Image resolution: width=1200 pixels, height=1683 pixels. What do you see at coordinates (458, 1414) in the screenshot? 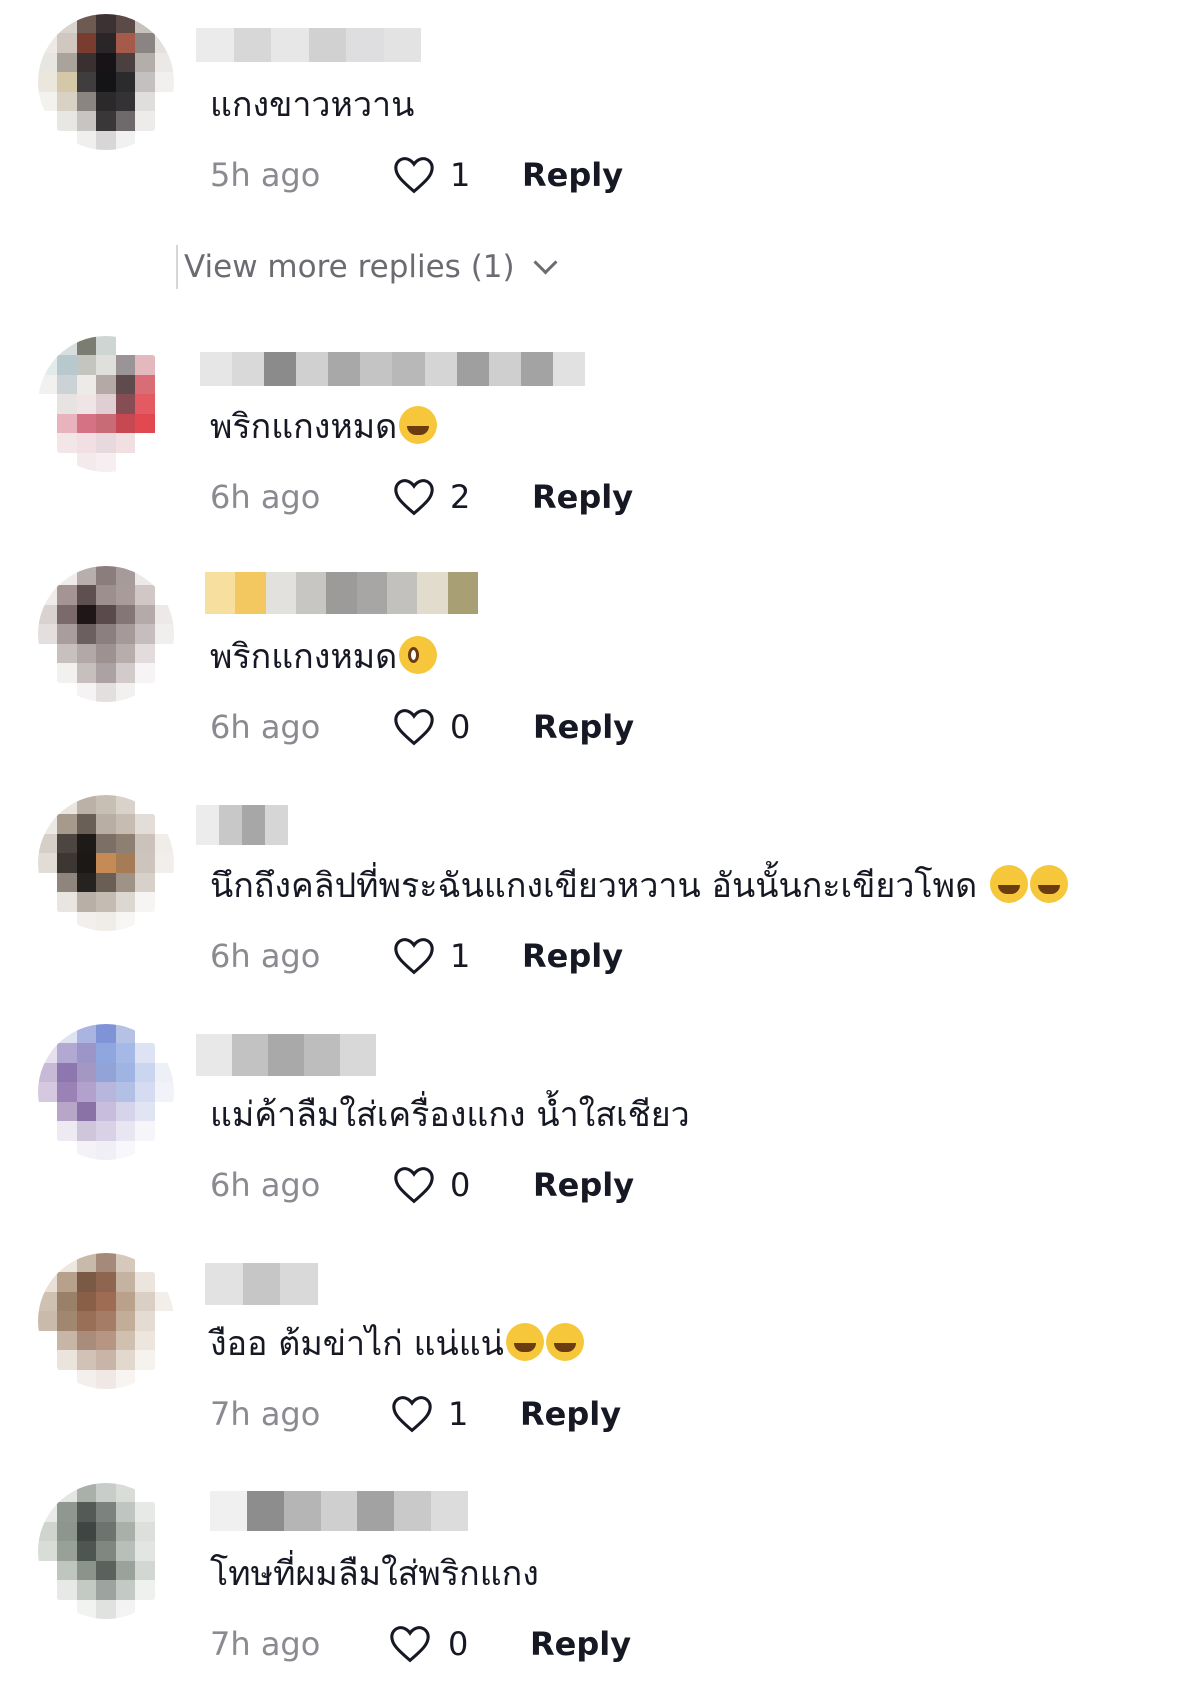
I see `like-count: 1` at bounding box center [458, 1414].